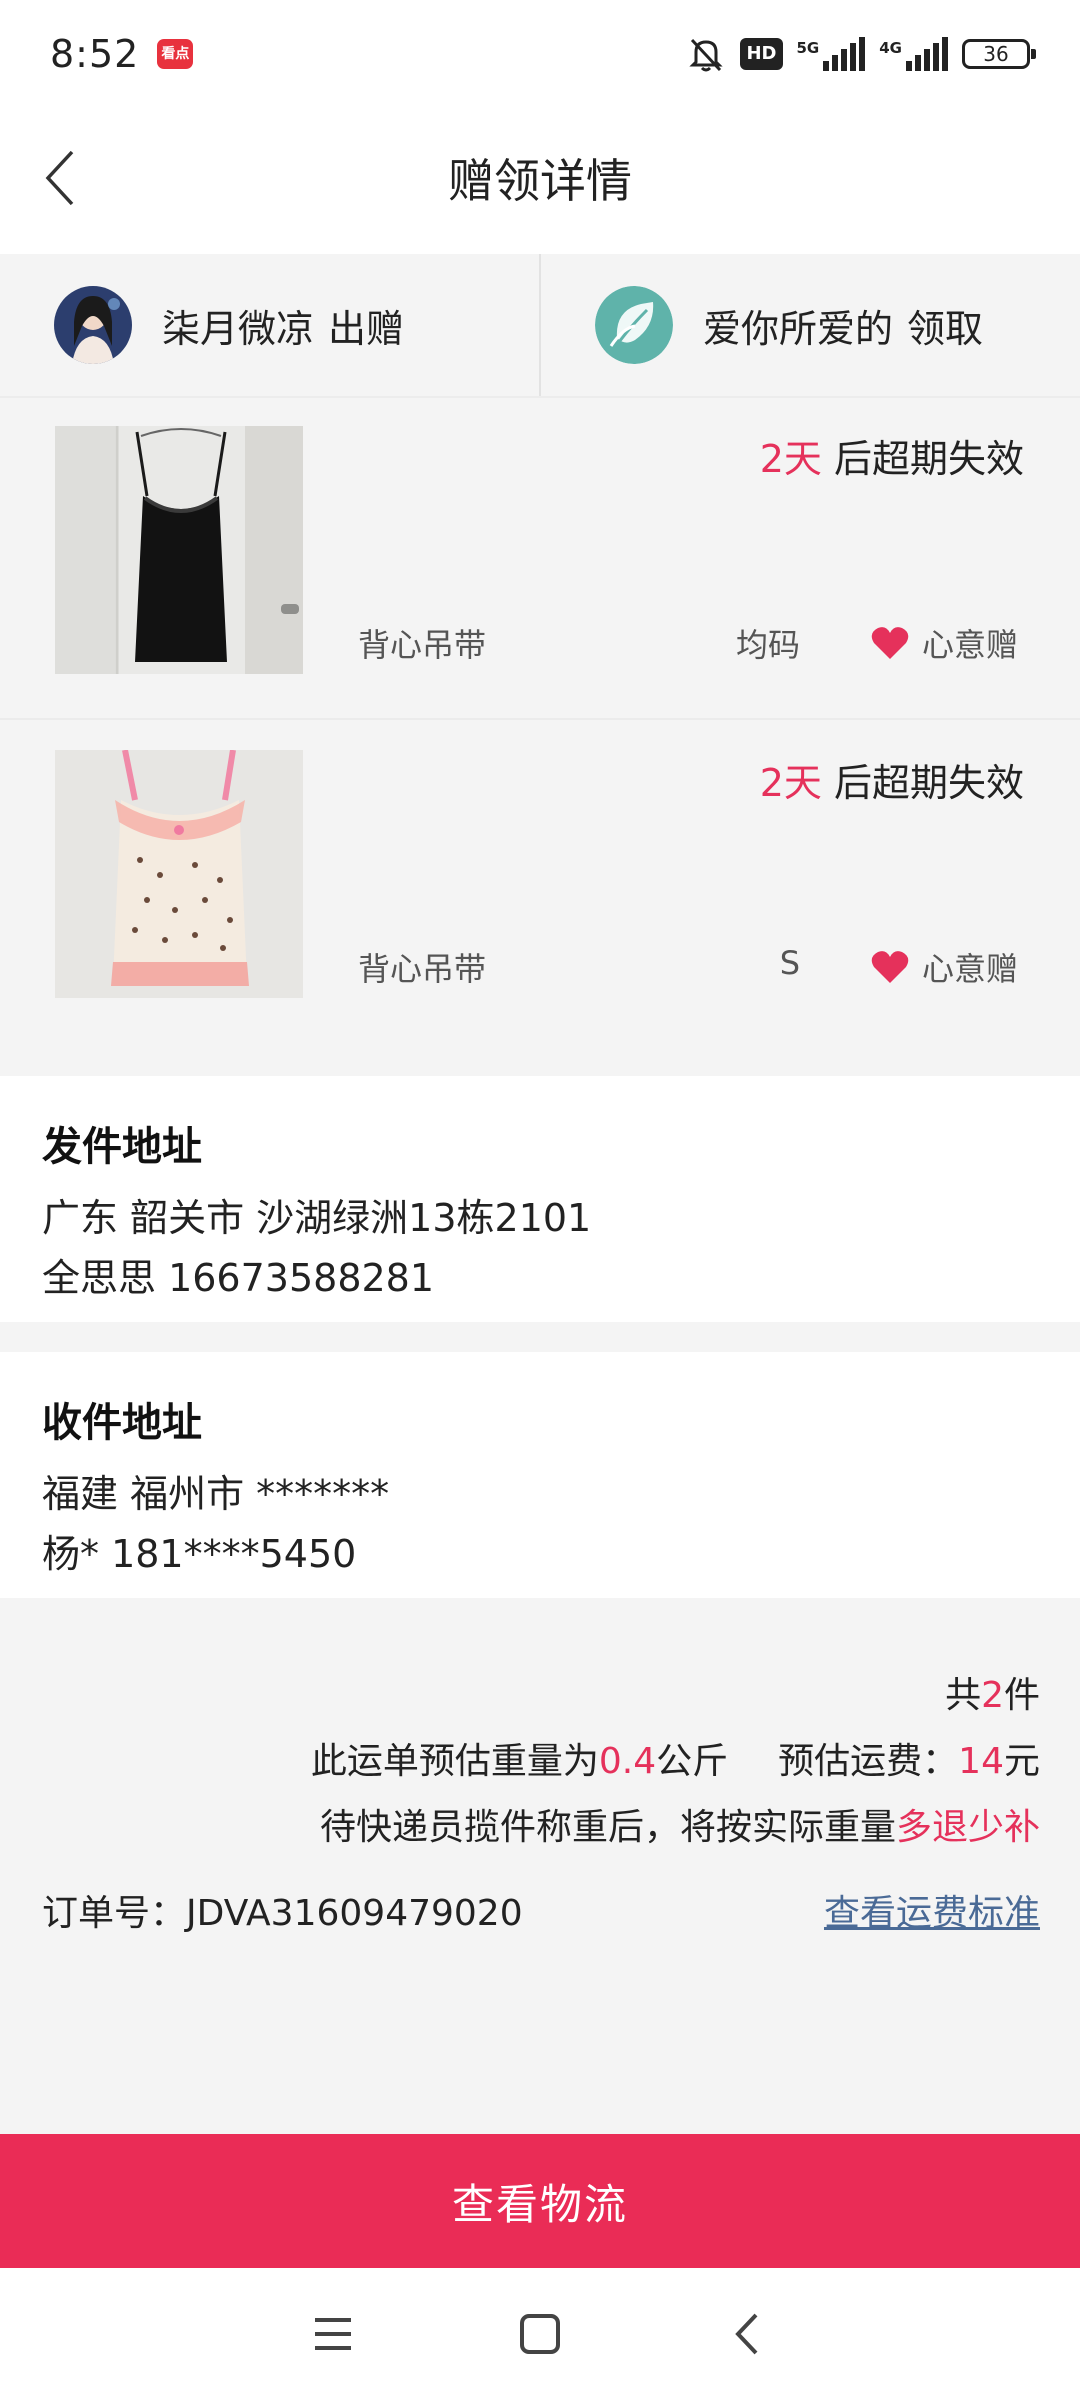  I want to click on hd-voice-icon: HD, so click(761, 54).